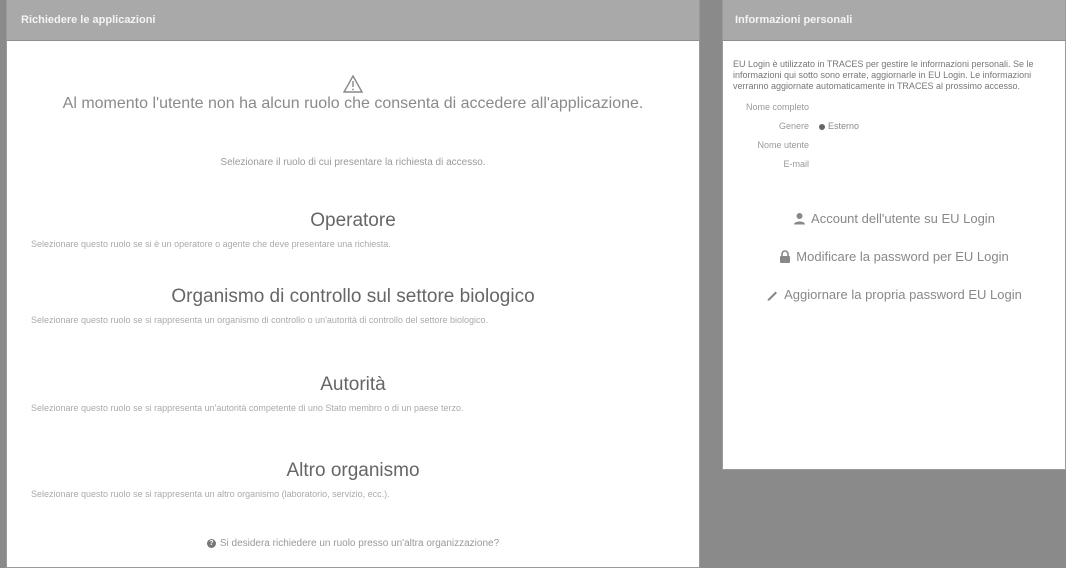 Image resolution: width=1066 pixels, height=568 pixels. What do you see at coordinates (903, 294) in the screenshot?
I see `update-mobile-password-label: Aggiornare la propria password EU Login` at bounding box center [903, 294].